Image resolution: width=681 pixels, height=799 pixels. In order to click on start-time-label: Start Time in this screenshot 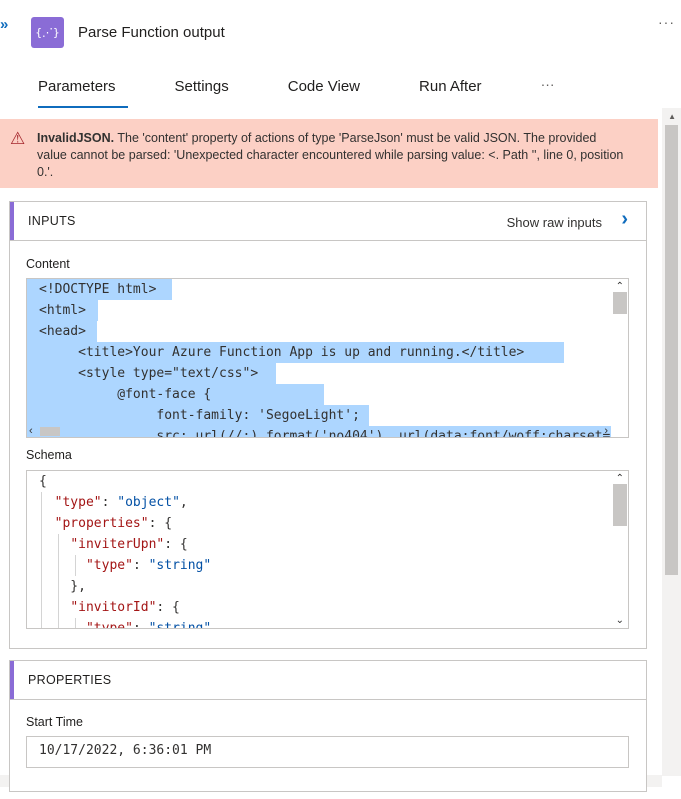, I will do `click(54, 722)`.